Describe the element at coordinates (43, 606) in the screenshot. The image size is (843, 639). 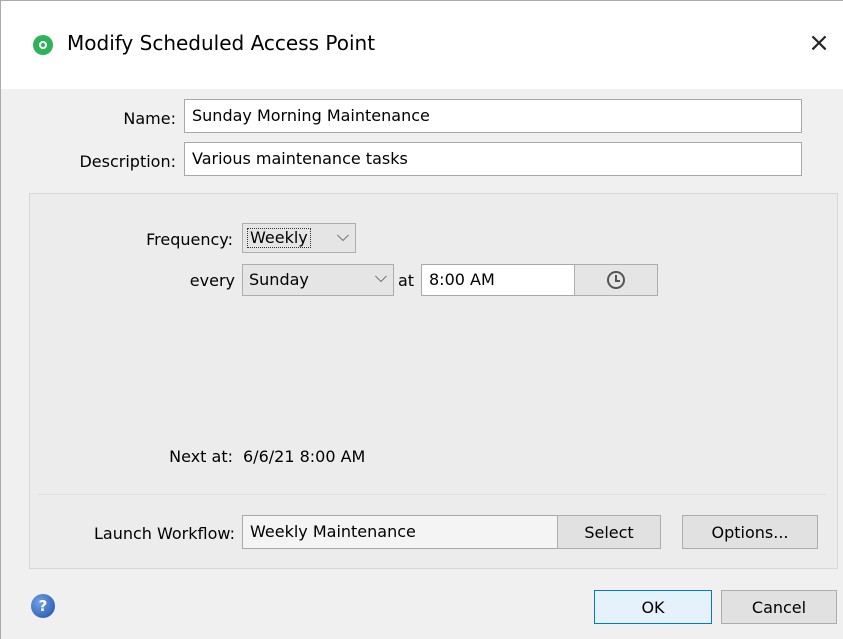
I see `help-icon: ?` at that location.